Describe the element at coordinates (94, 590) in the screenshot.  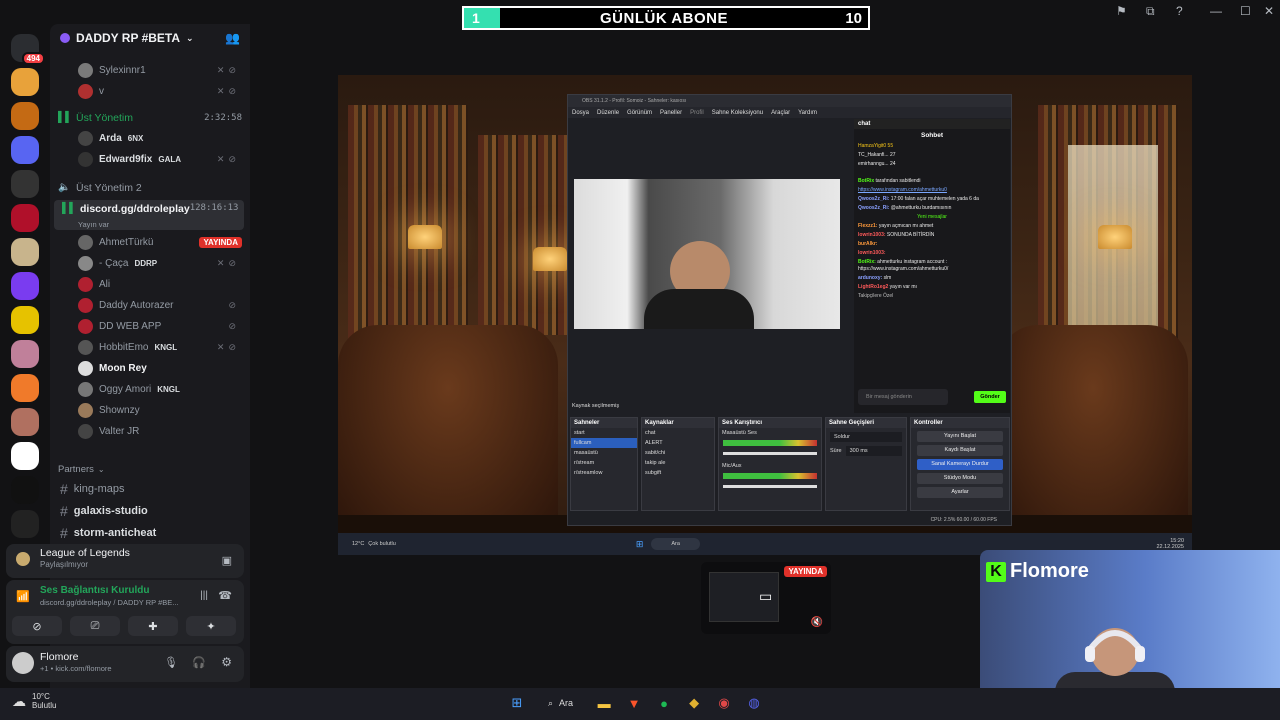
I see `voice-connection-title: Ses Bağlantısı Kuruldu` at that location.